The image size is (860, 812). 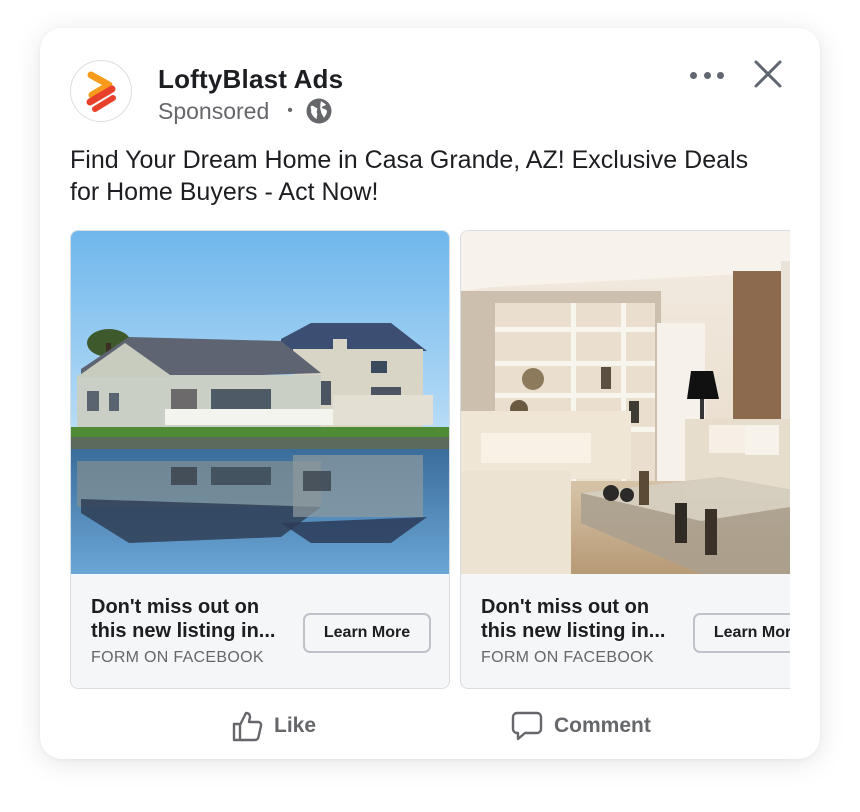 I want to click on like-button: Like, so click(x=273, y=726).